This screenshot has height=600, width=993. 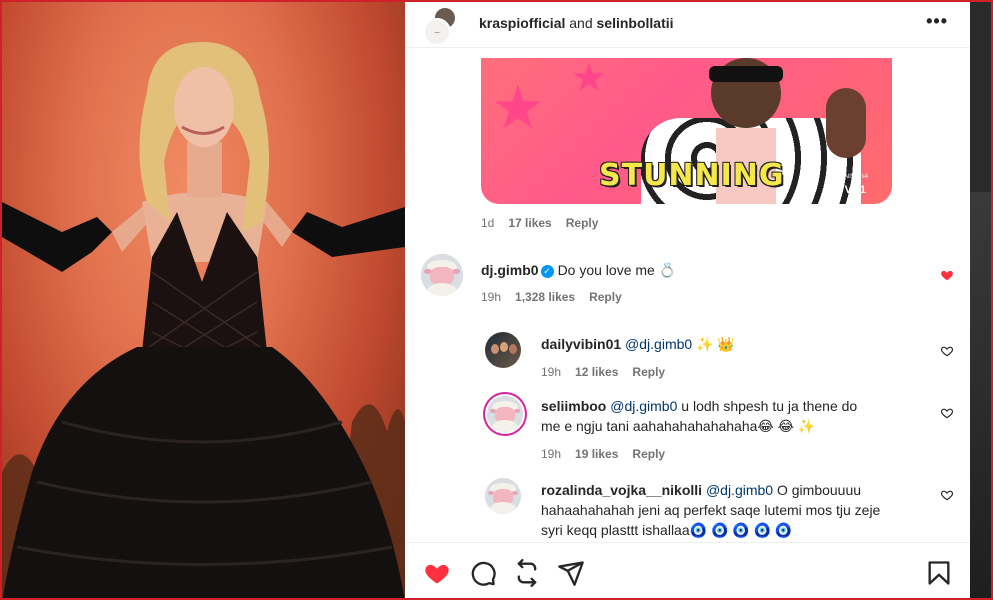 I want to click on comment-likes: 1,328 likes, so click(x=545, y=297).